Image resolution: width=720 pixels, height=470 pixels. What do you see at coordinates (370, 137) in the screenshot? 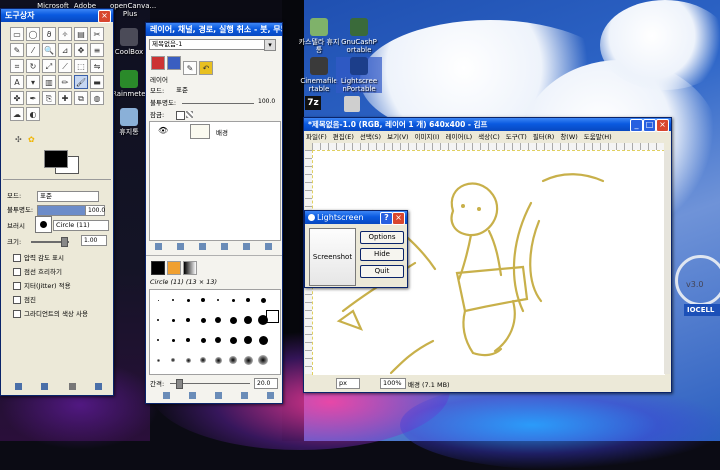
I see `menu-item: 선택(S)` at bounding box center [370, 137].